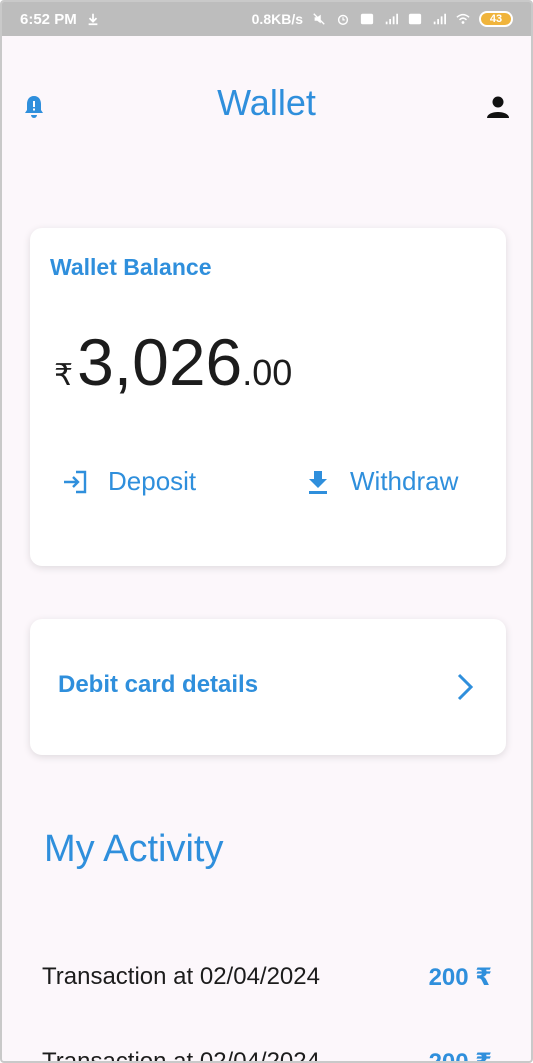 The image size is (533, 1063). I want to click on wallet-balance-label: Wallet Balance, so click(131, 267).